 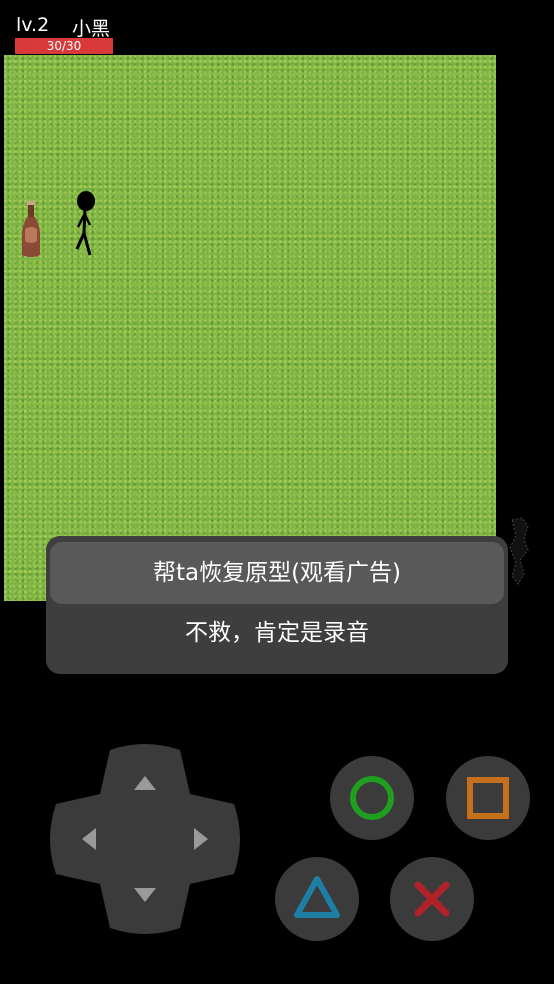 I want to click on square-icon, so click(x=488, y=798).